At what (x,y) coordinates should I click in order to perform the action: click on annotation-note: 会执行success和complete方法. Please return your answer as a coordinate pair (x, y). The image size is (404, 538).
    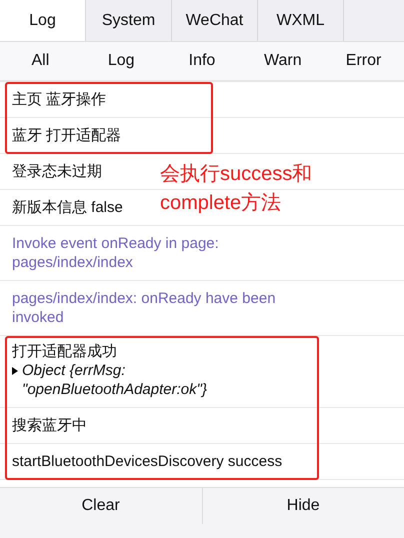
    Looking at the image, I should click on (237, 189).